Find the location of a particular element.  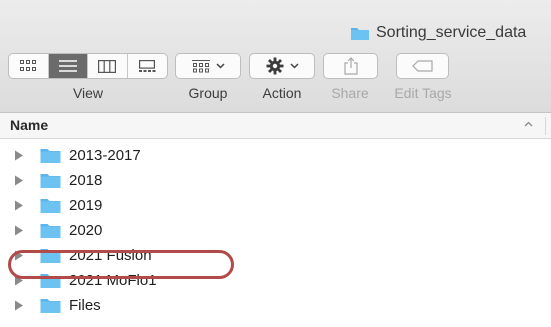

list-item: 2020 is located at coordinates (275, 230).